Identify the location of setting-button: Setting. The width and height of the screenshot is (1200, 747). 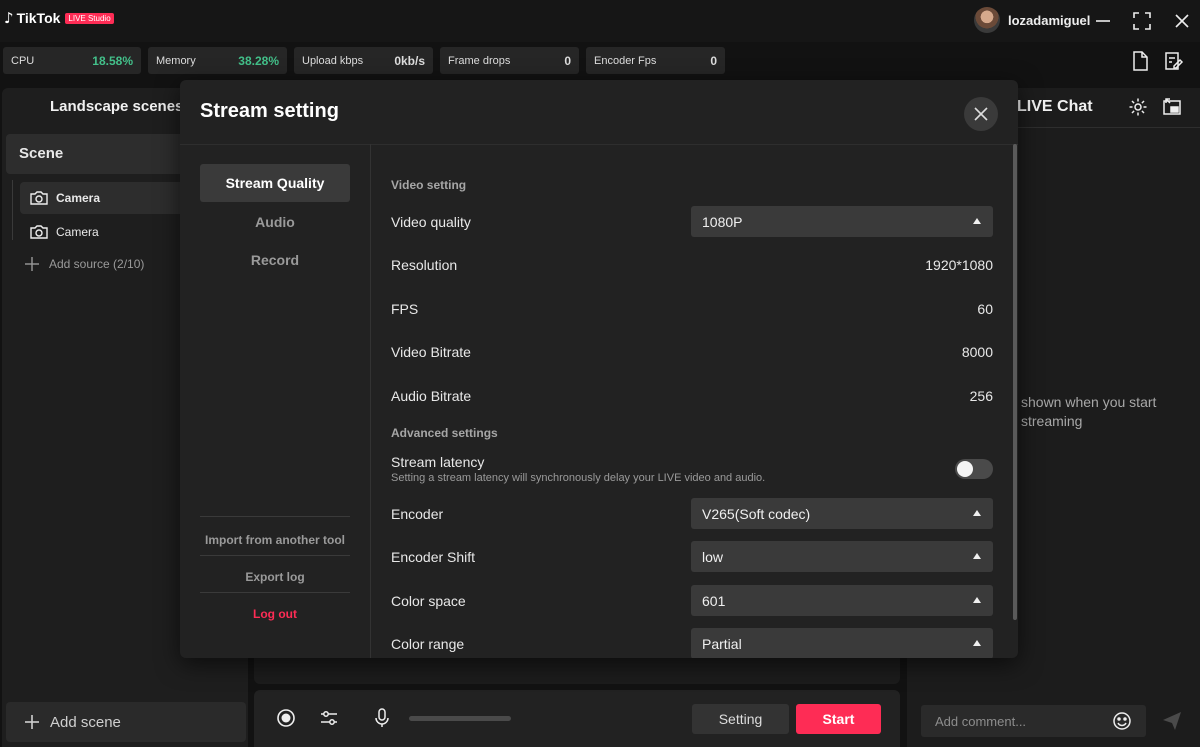
(740, 719).